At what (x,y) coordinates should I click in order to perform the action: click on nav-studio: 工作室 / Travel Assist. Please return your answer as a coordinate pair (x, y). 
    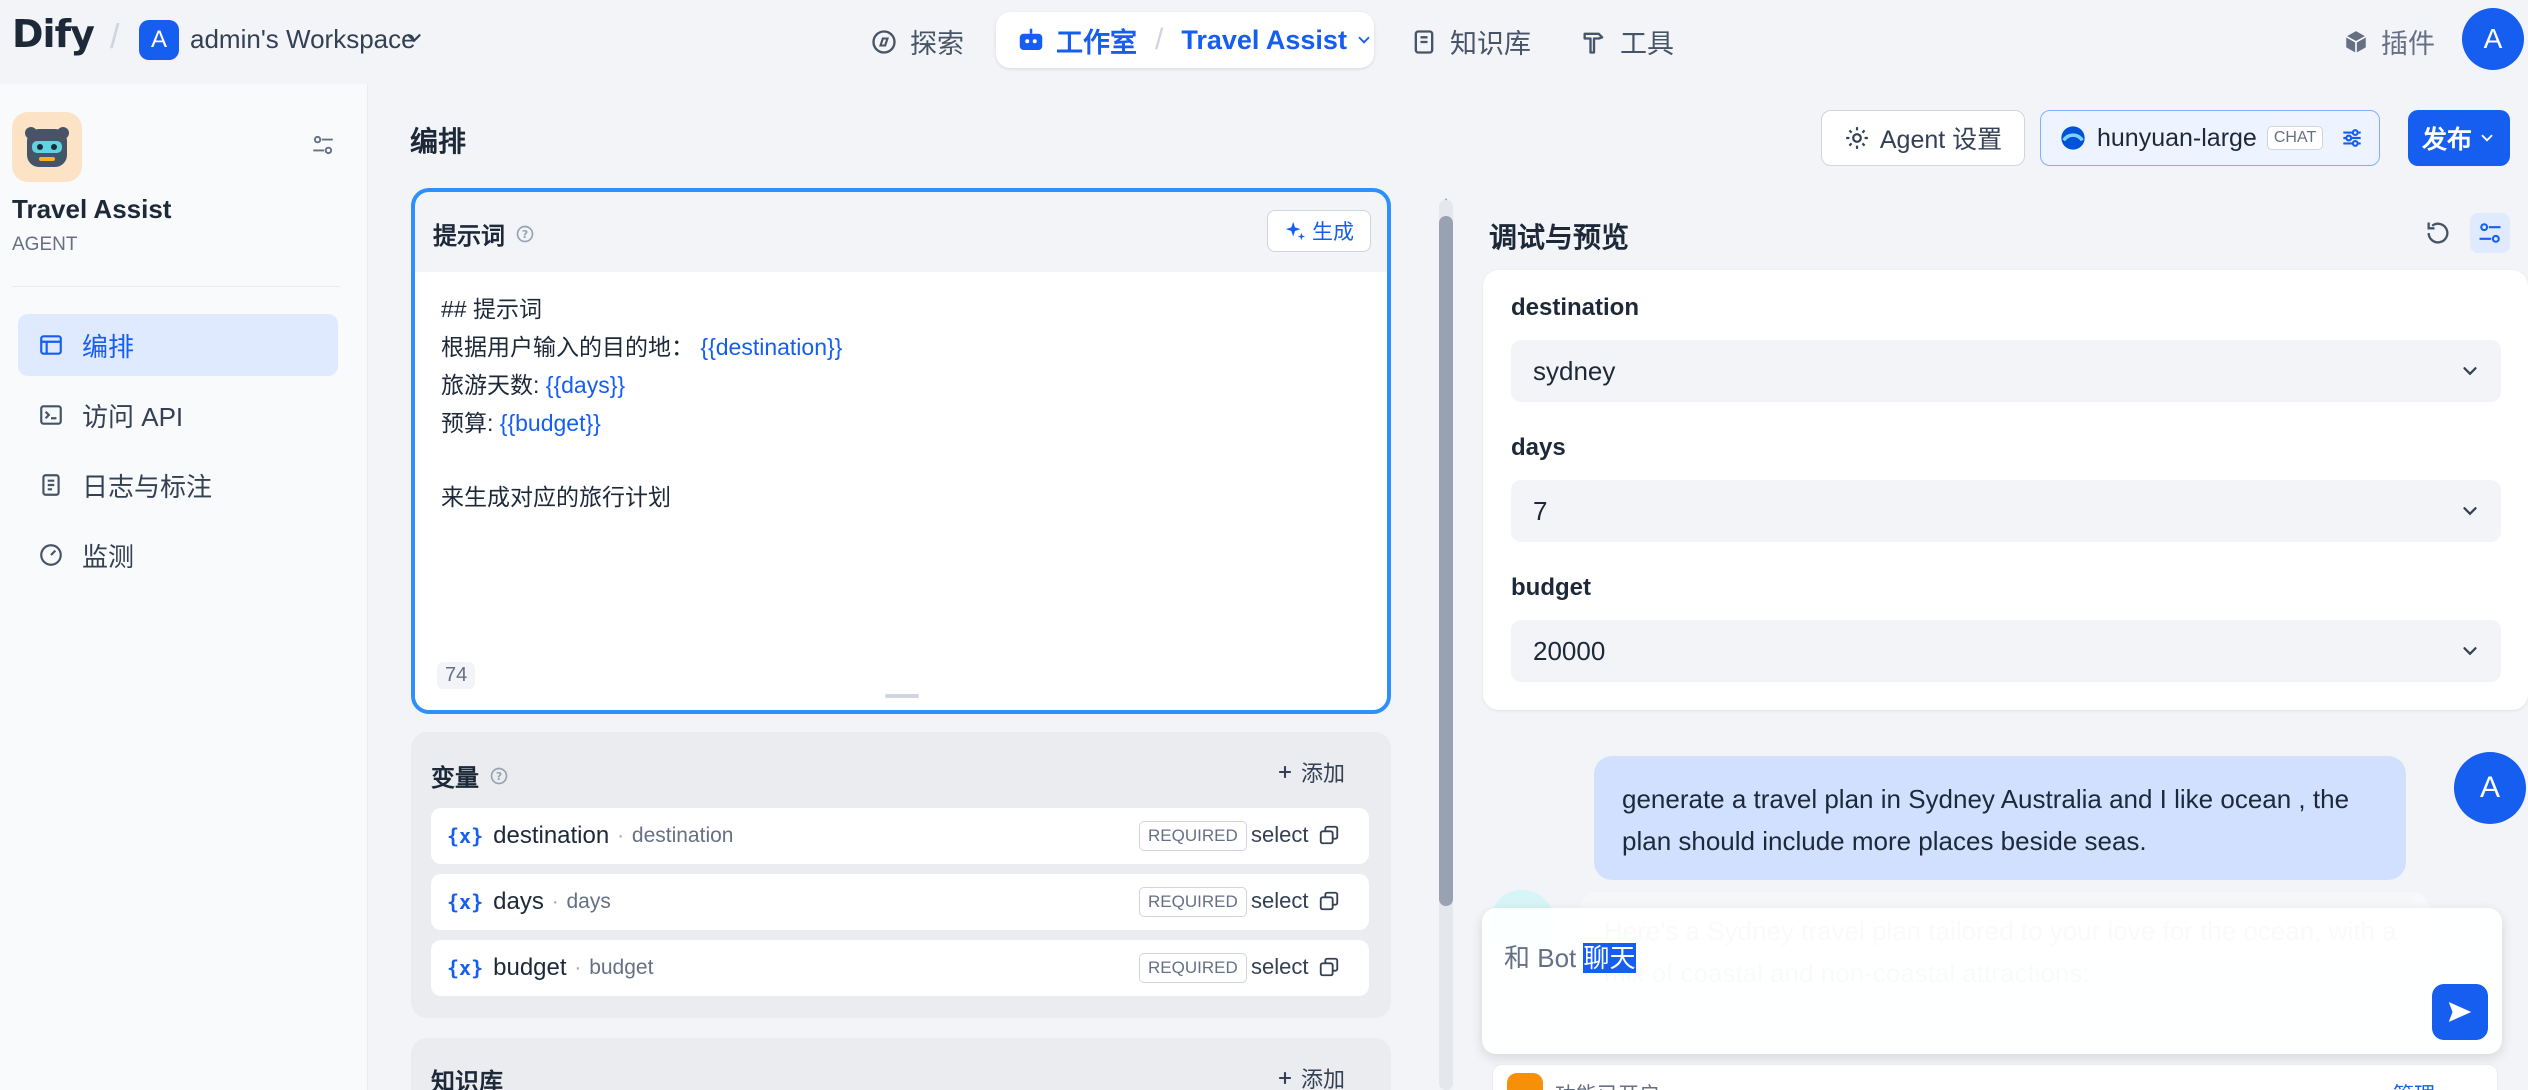
    Looking at the image, I should click on (1185, 40).